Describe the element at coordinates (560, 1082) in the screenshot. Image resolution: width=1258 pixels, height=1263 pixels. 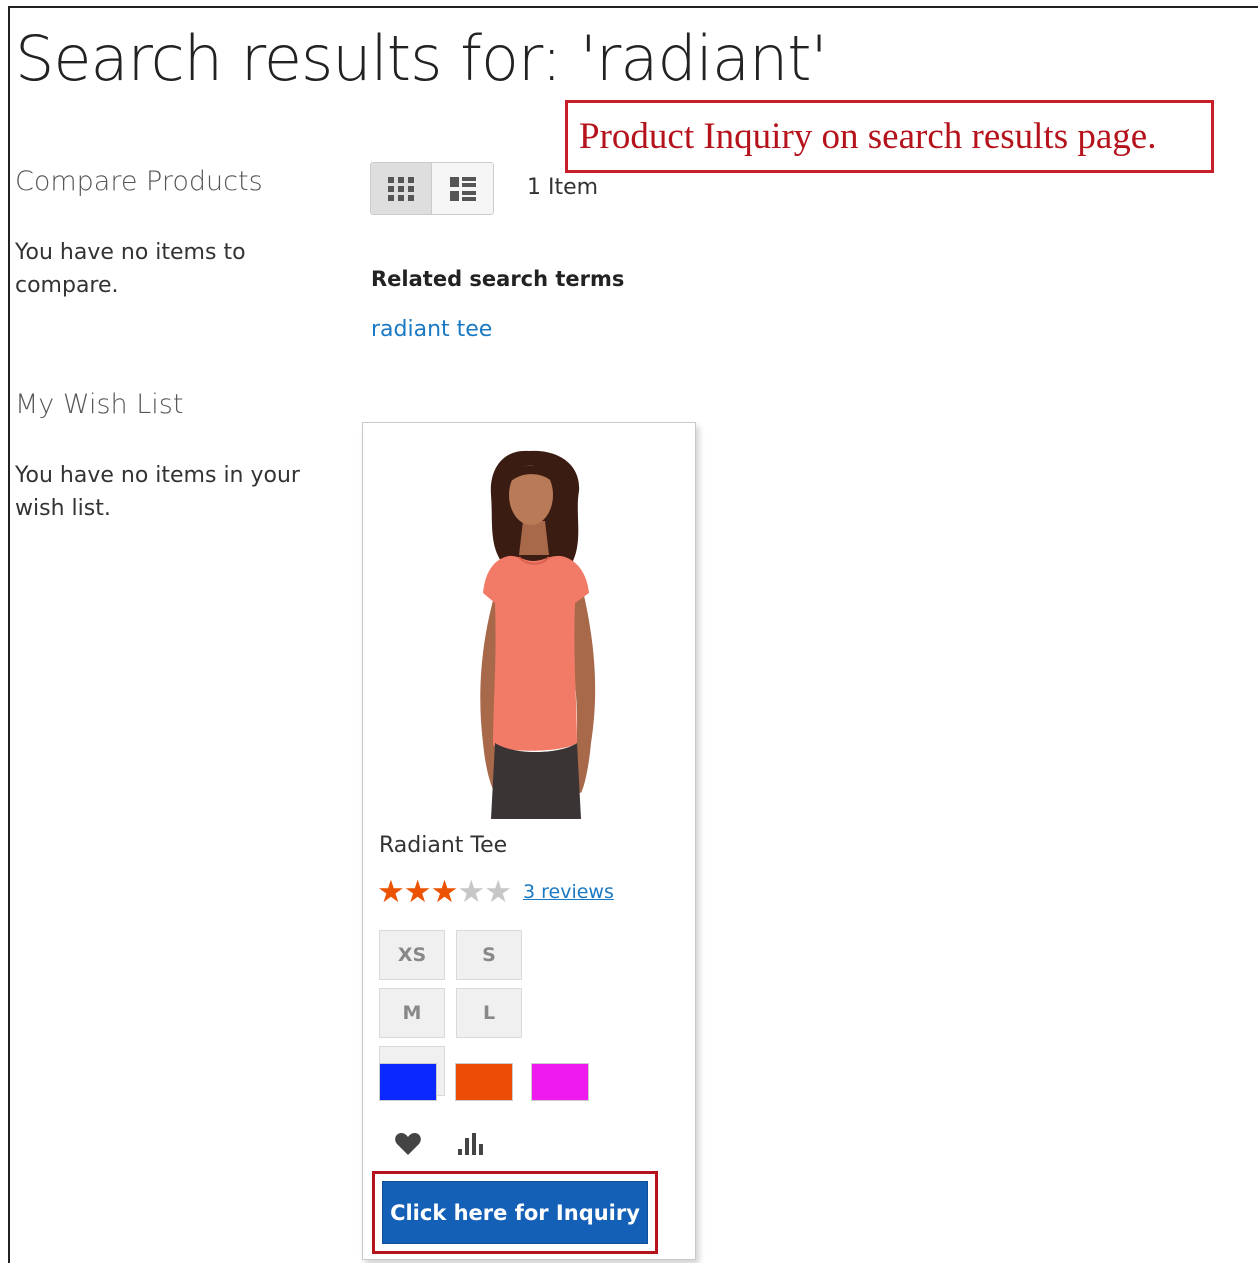
I see `color-swatch-purple` at that location.